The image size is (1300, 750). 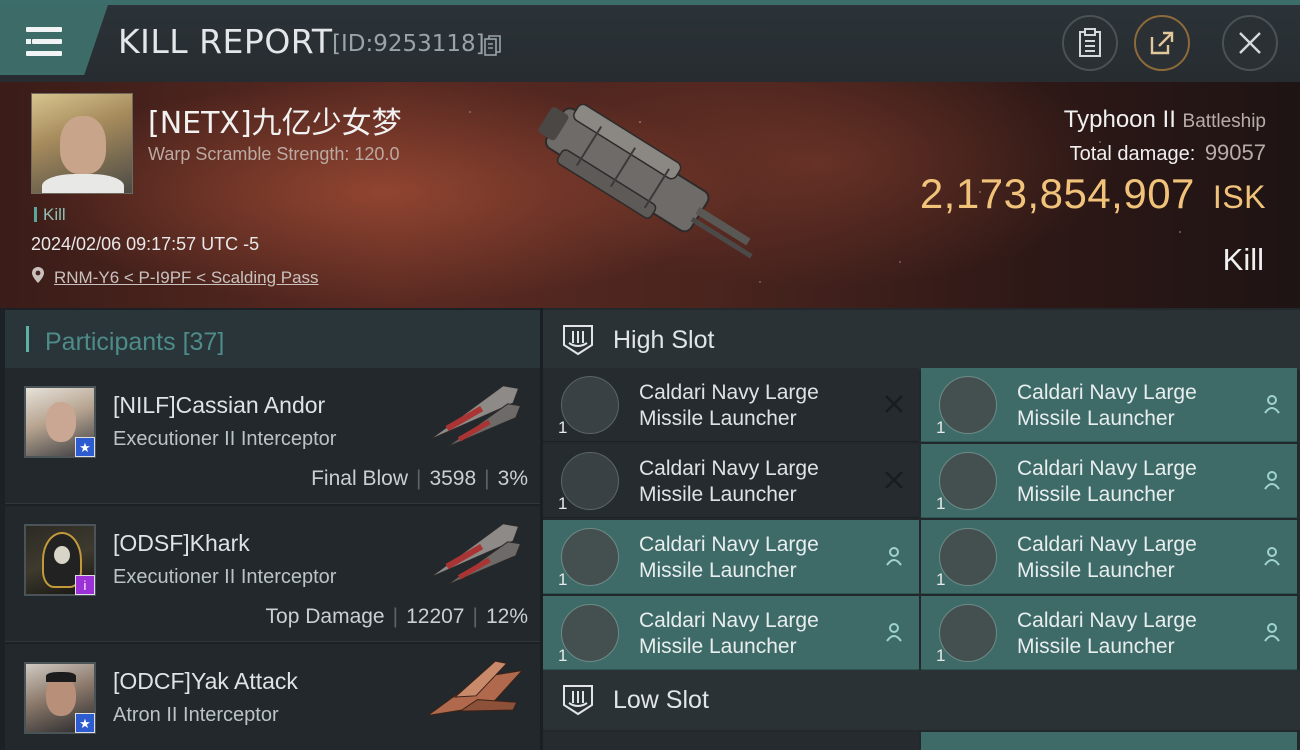 I want to click on participant-stats: Top Damage | 12207 | 12%, so click(x=396, y=616).